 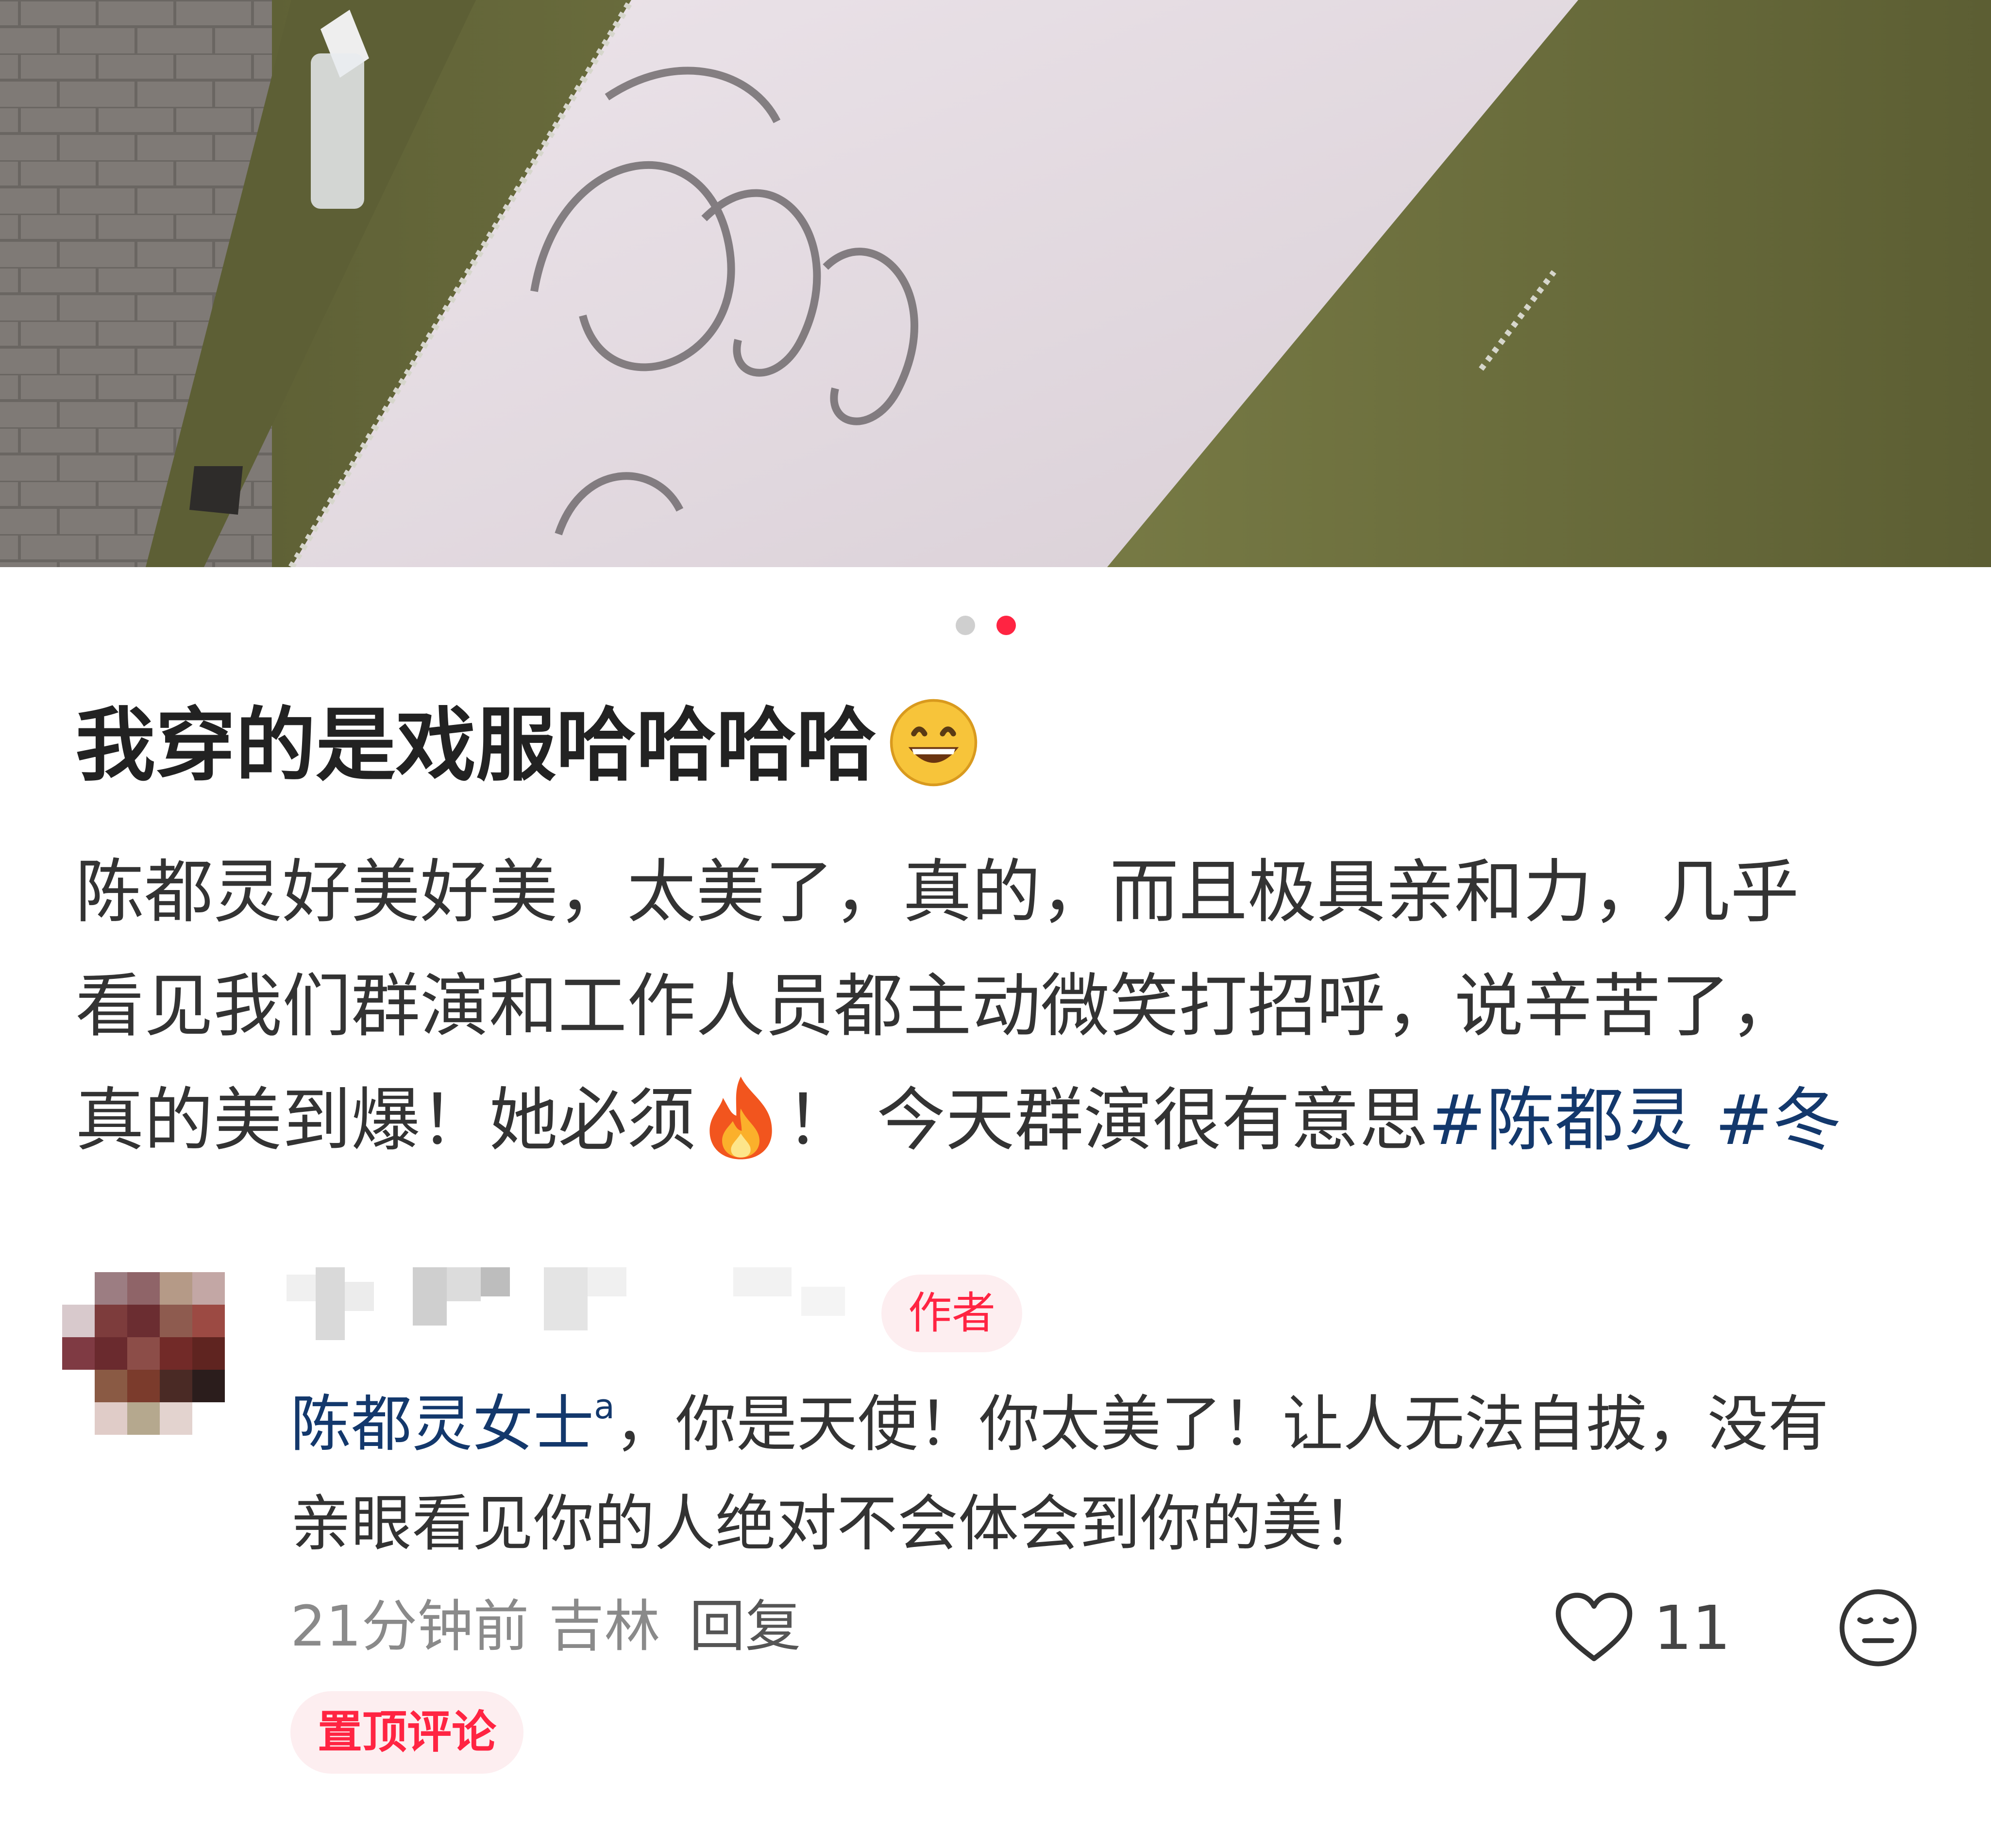 What do you see at coordinates (1878, 1628) in the screenshot?
I see `unamused-face-icon` at bounding box center [1878, 1628].